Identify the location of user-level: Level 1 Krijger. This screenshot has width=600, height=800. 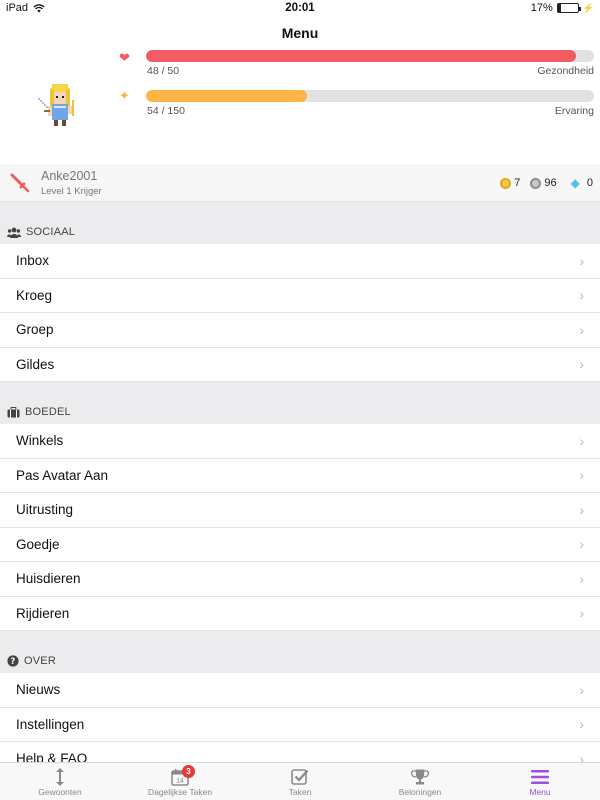
(71, 191).